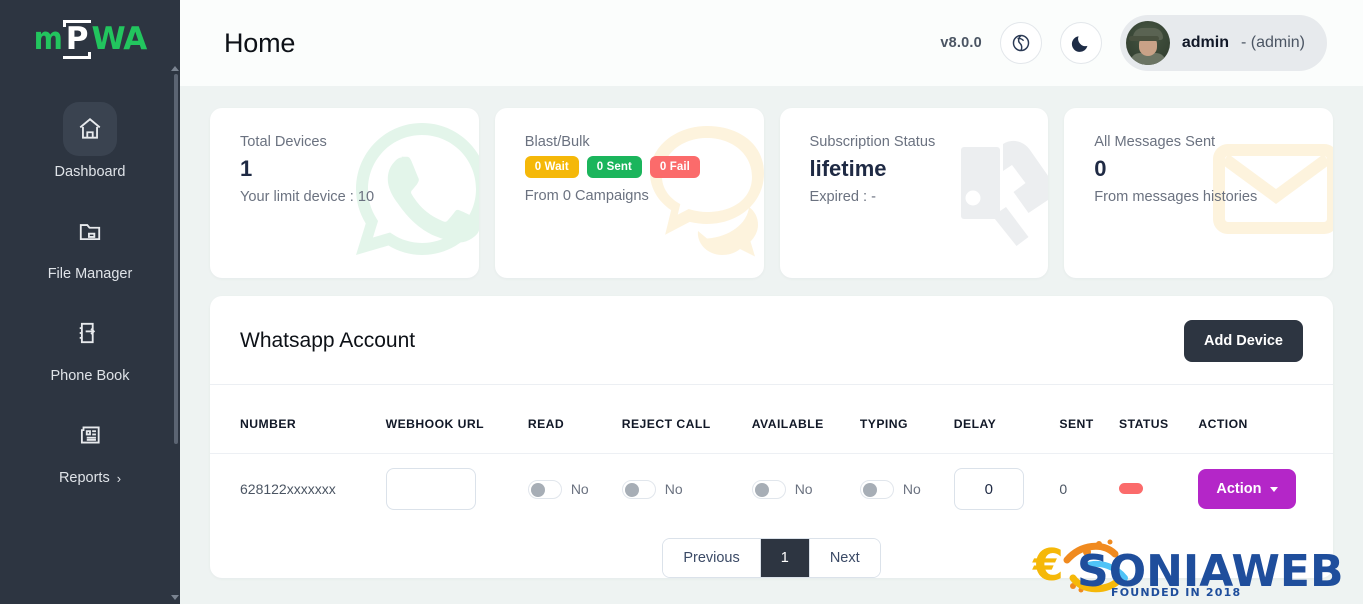 The image size is (1363, 604). What do you see at coordinates (176, 259) in the screenshot?
I see `sidebar-scrollbar` at bounding box center [176, 259].